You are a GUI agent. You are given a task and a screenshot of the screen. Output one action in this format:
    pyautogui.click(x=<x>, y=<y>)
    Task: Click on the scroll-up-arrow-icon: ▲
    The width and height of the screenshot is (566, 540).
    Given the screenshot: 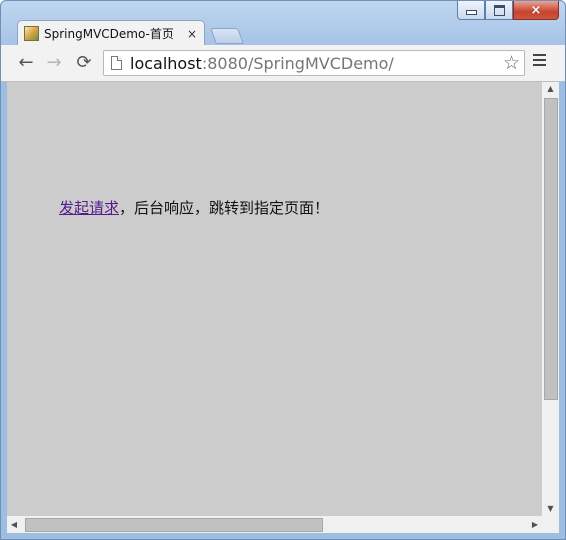 What is the action you would take?
    pyautogui.click(x=550, y=89)
    